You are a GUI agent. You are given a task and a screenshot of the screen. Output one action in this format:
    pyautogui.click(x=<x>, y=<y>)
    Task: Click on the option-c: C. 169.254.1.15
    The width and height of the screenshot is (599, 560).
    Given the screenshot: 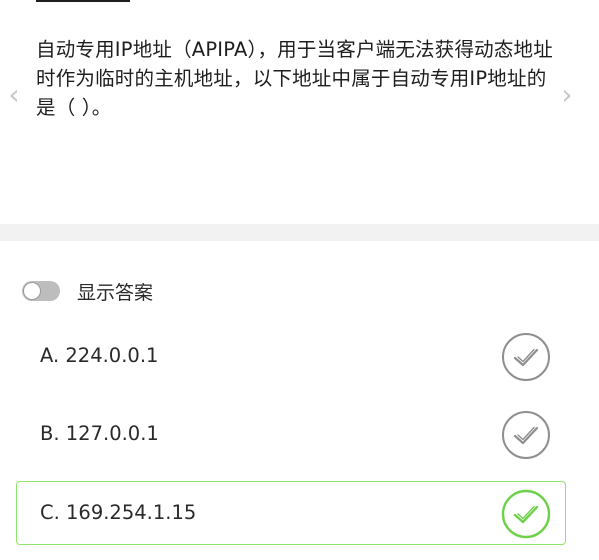 What is the action you would take?
    pyautogui.click(x=291, y=513)
    